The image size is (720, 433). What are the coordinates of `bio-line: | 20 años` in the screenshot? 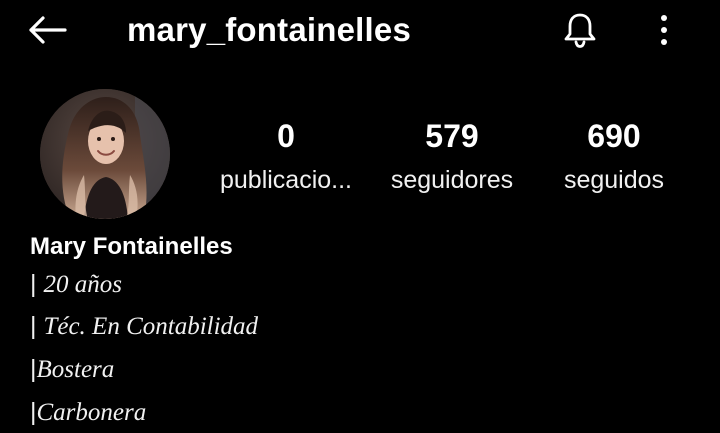 It's located at (76, 284).